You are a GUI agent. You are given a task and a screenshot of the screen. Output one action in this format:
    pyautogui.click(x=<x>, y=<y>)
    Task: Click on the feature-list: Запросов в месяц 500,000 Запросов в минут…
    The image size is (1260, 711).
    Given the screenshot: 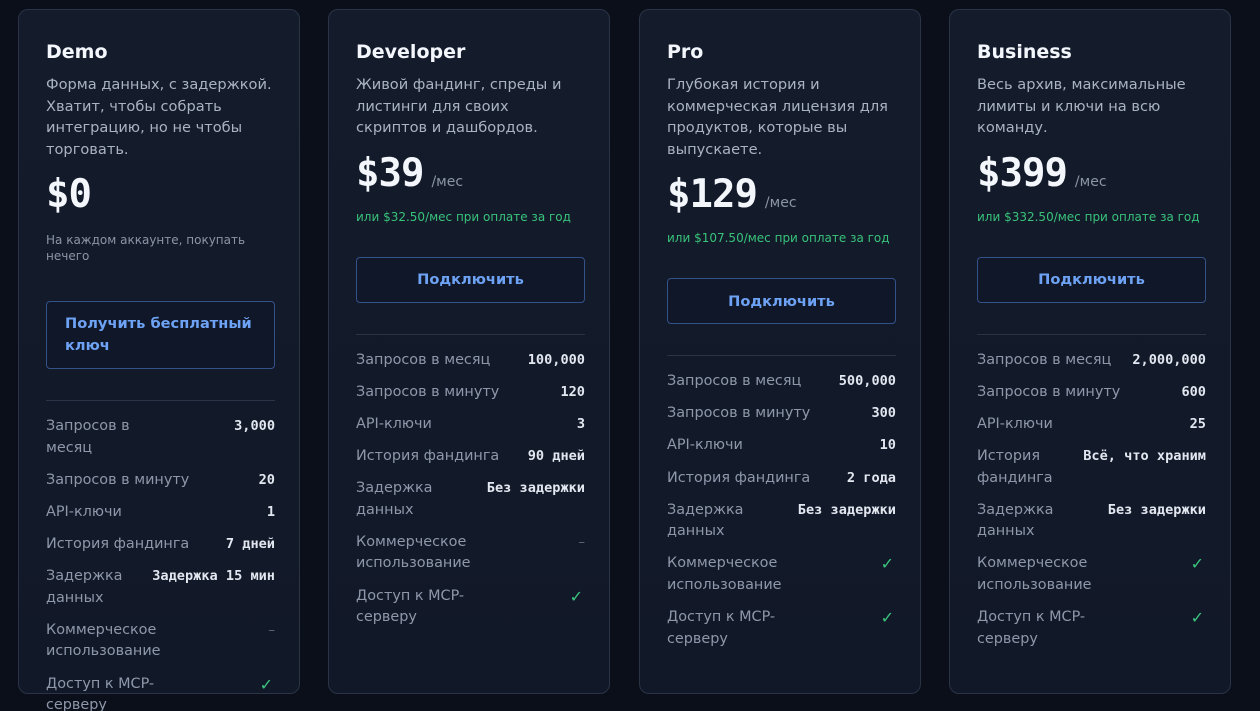 What is the action you would take?
    pyautogui.click(x=781, y=510)
    